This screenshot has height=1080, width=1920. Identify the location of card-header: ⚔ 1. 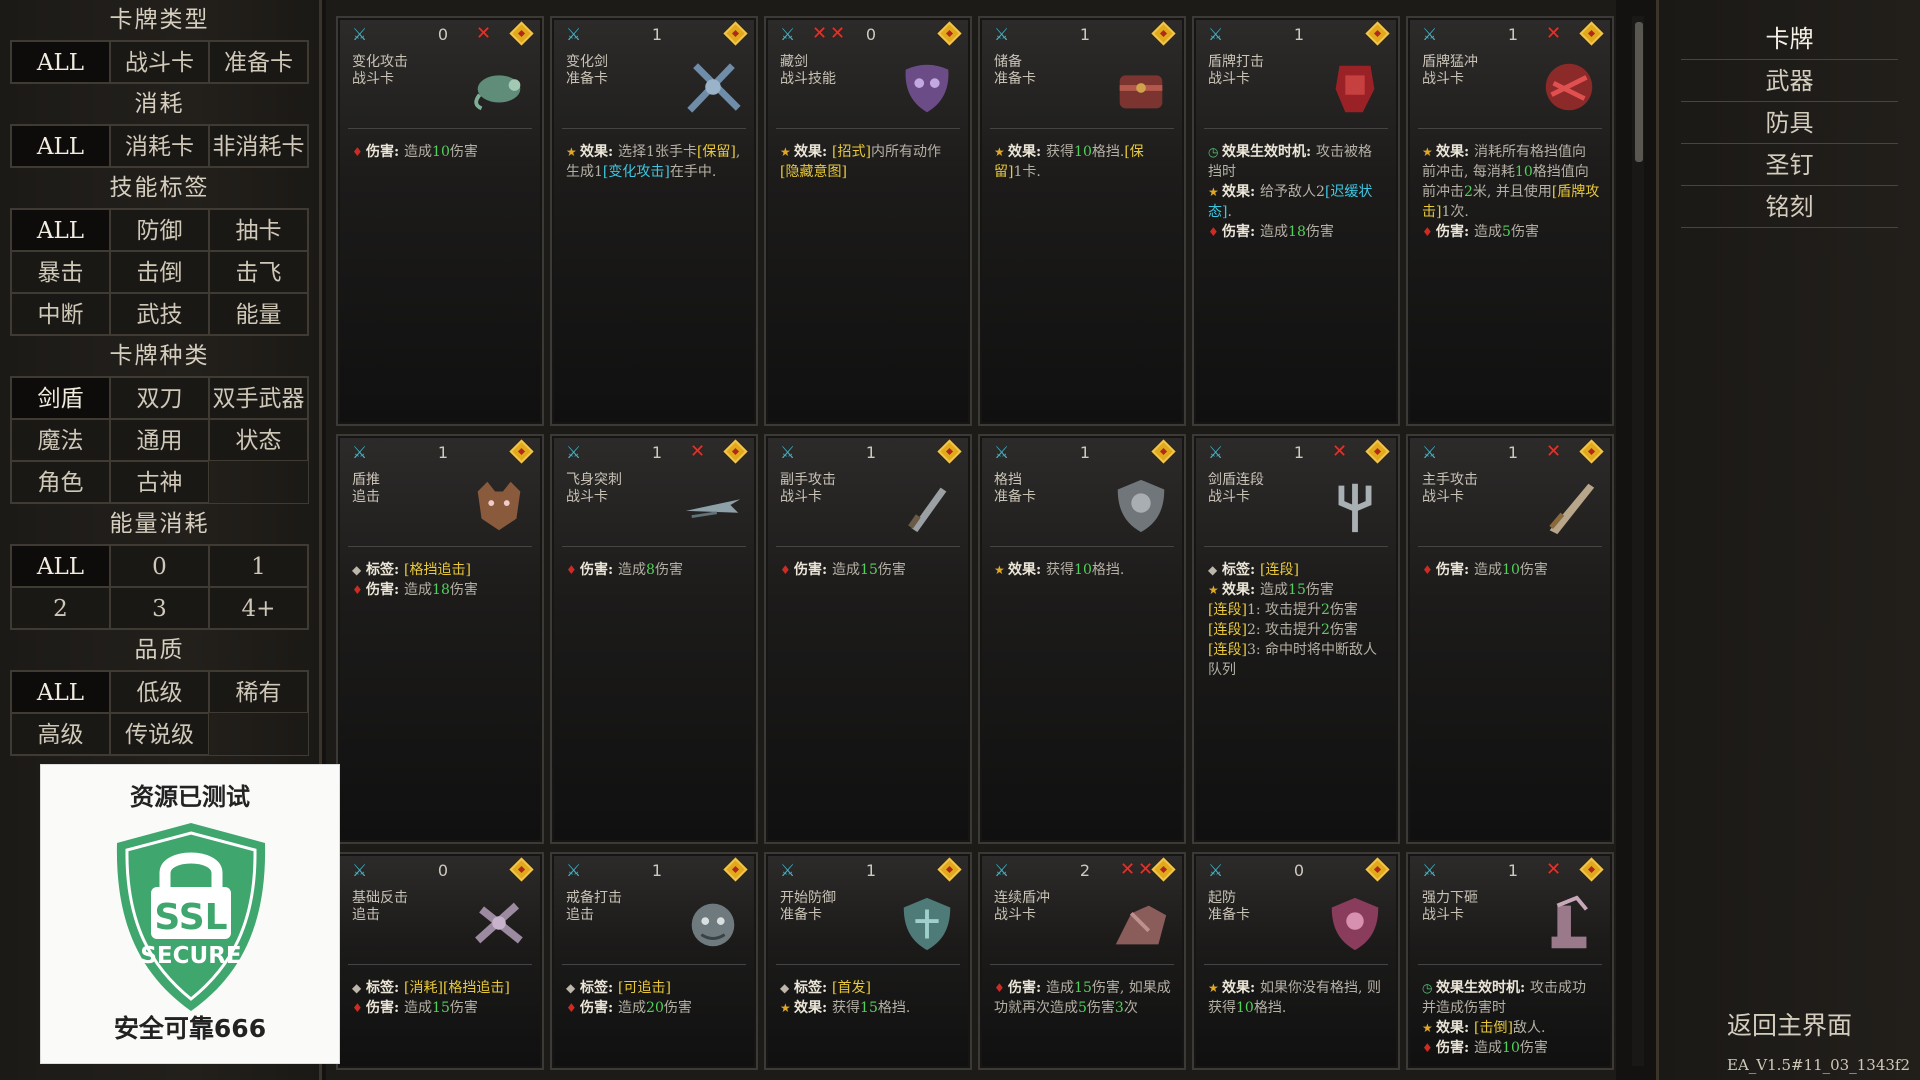
(654, 35).